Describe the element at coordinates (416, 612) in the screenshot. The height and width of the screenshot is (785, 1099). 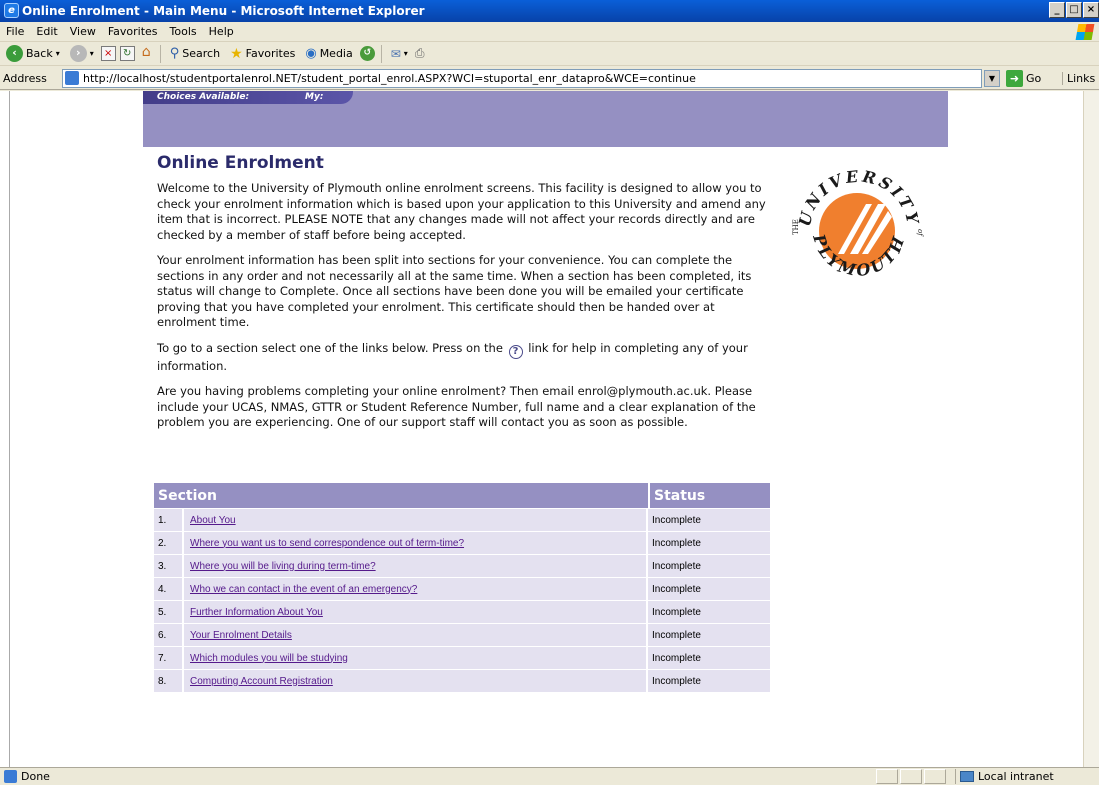
I see `row-link-cell: Further Information About You` at that location.